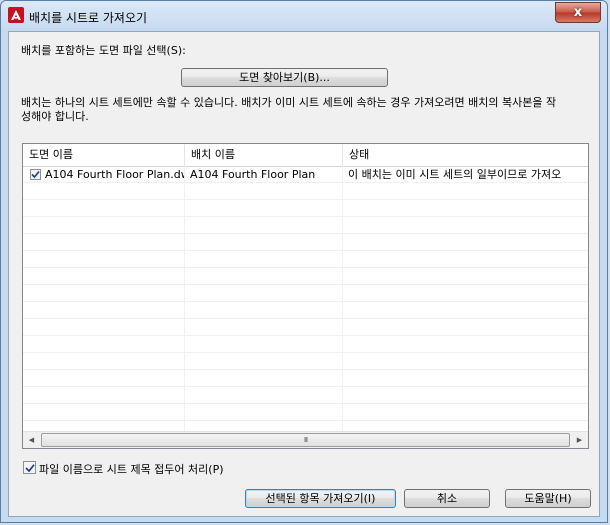  I want to click on horizontal-scrollbar: ◀ III ▶, so click(305, 439).